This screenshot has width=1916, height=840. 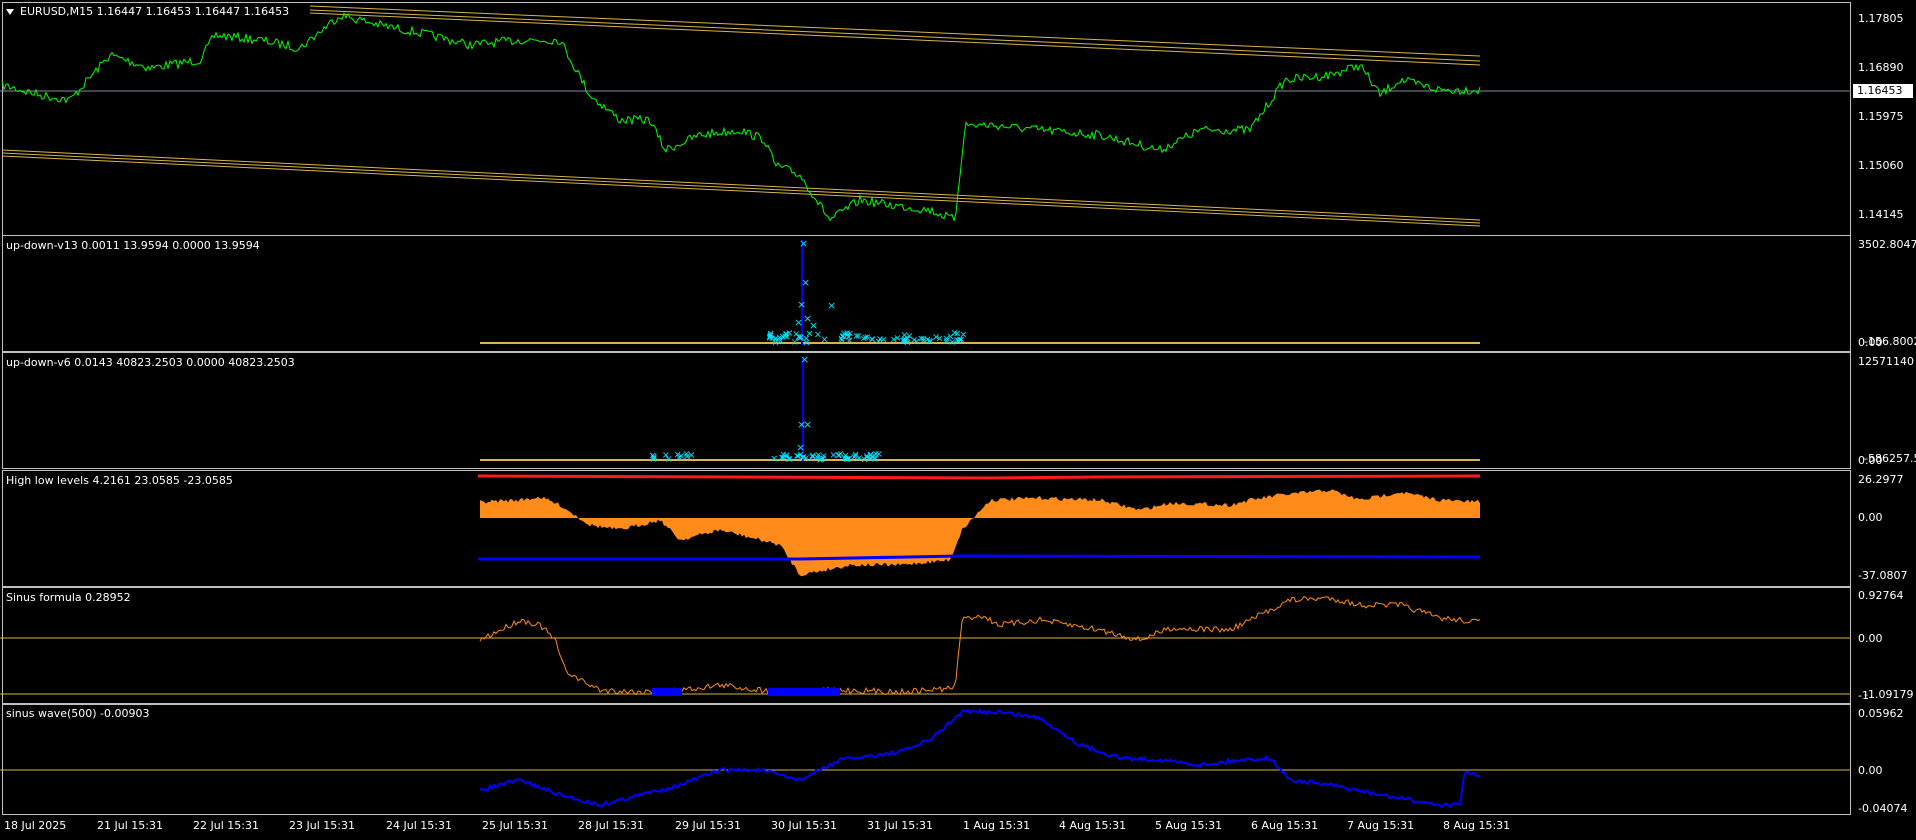 I want to click on time-axis-label: 31 Jul 15:31, so click(x=900, y=825).